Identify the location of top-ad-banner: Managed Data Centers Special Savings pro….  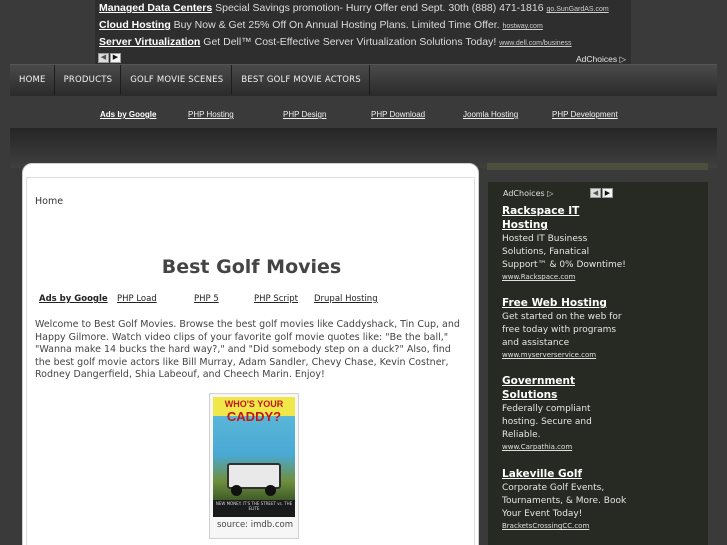
(363, 33).